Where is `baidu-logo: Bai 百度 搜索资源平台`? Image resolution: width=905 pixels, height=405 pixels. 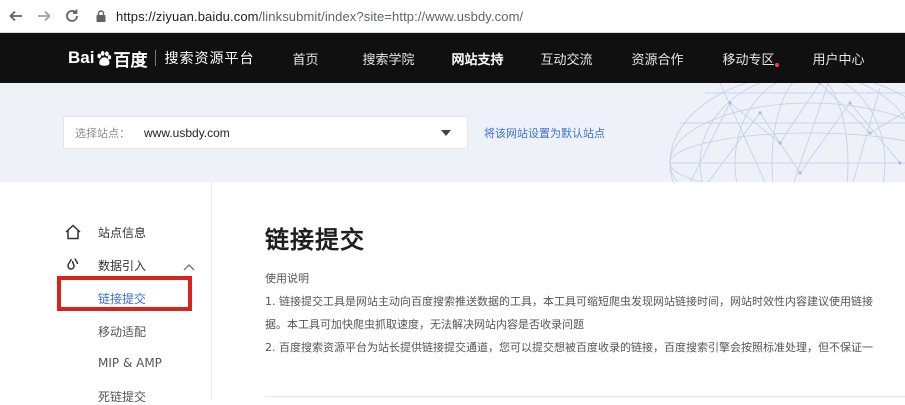 baidu-logo: Bai 百度 搜索资源平台 is located at coordinates (161, 58).